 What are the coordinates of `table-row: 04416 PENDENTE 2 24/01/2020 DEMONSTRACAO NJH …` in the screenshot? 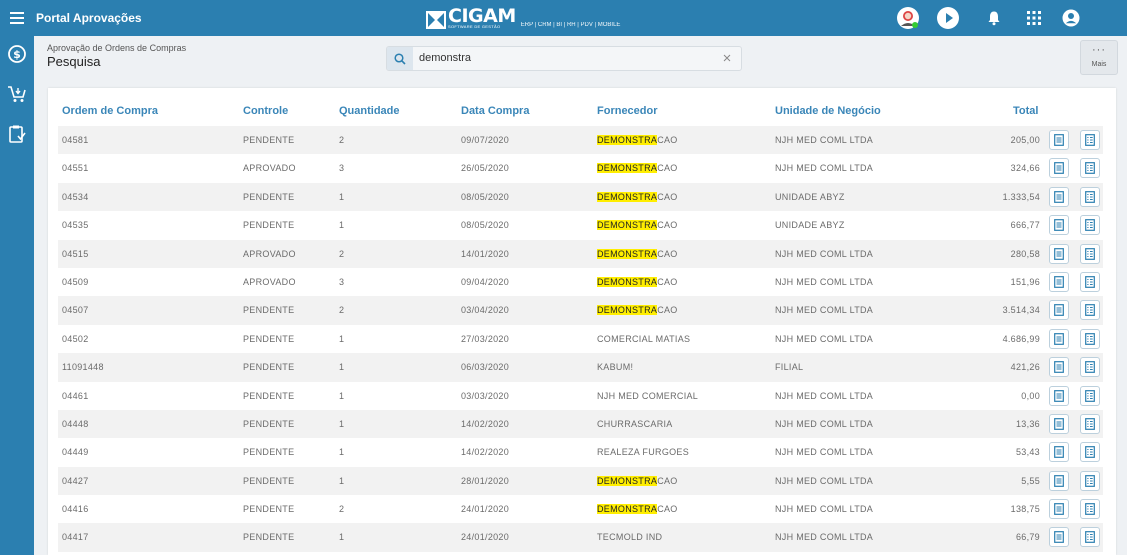 It's located at (580, 509).